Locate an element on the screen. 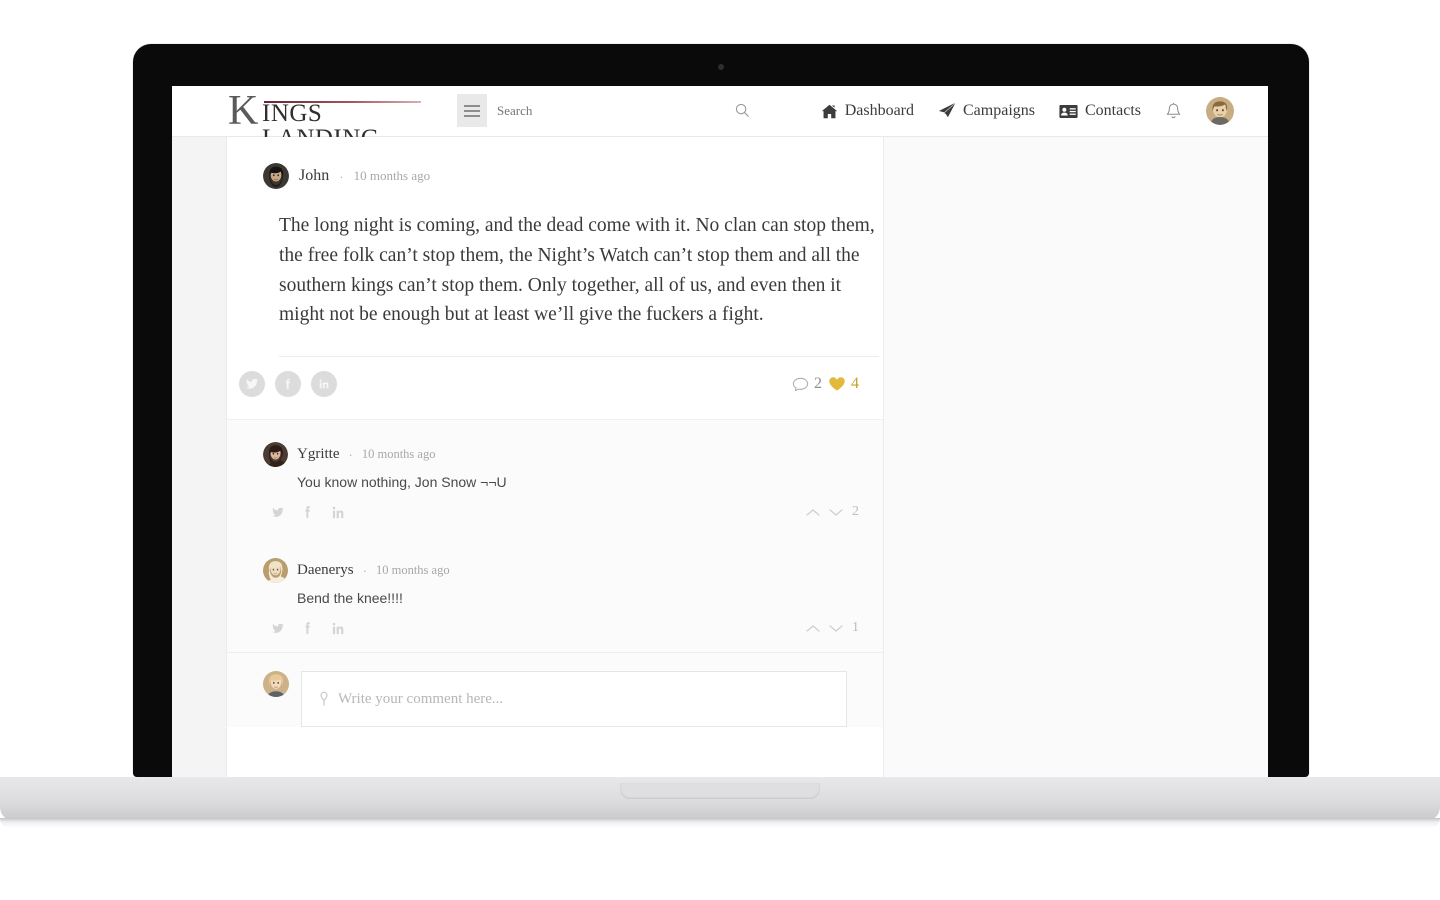 The image size is (1440, 900). home-icon is located at coordinates (829, 111).